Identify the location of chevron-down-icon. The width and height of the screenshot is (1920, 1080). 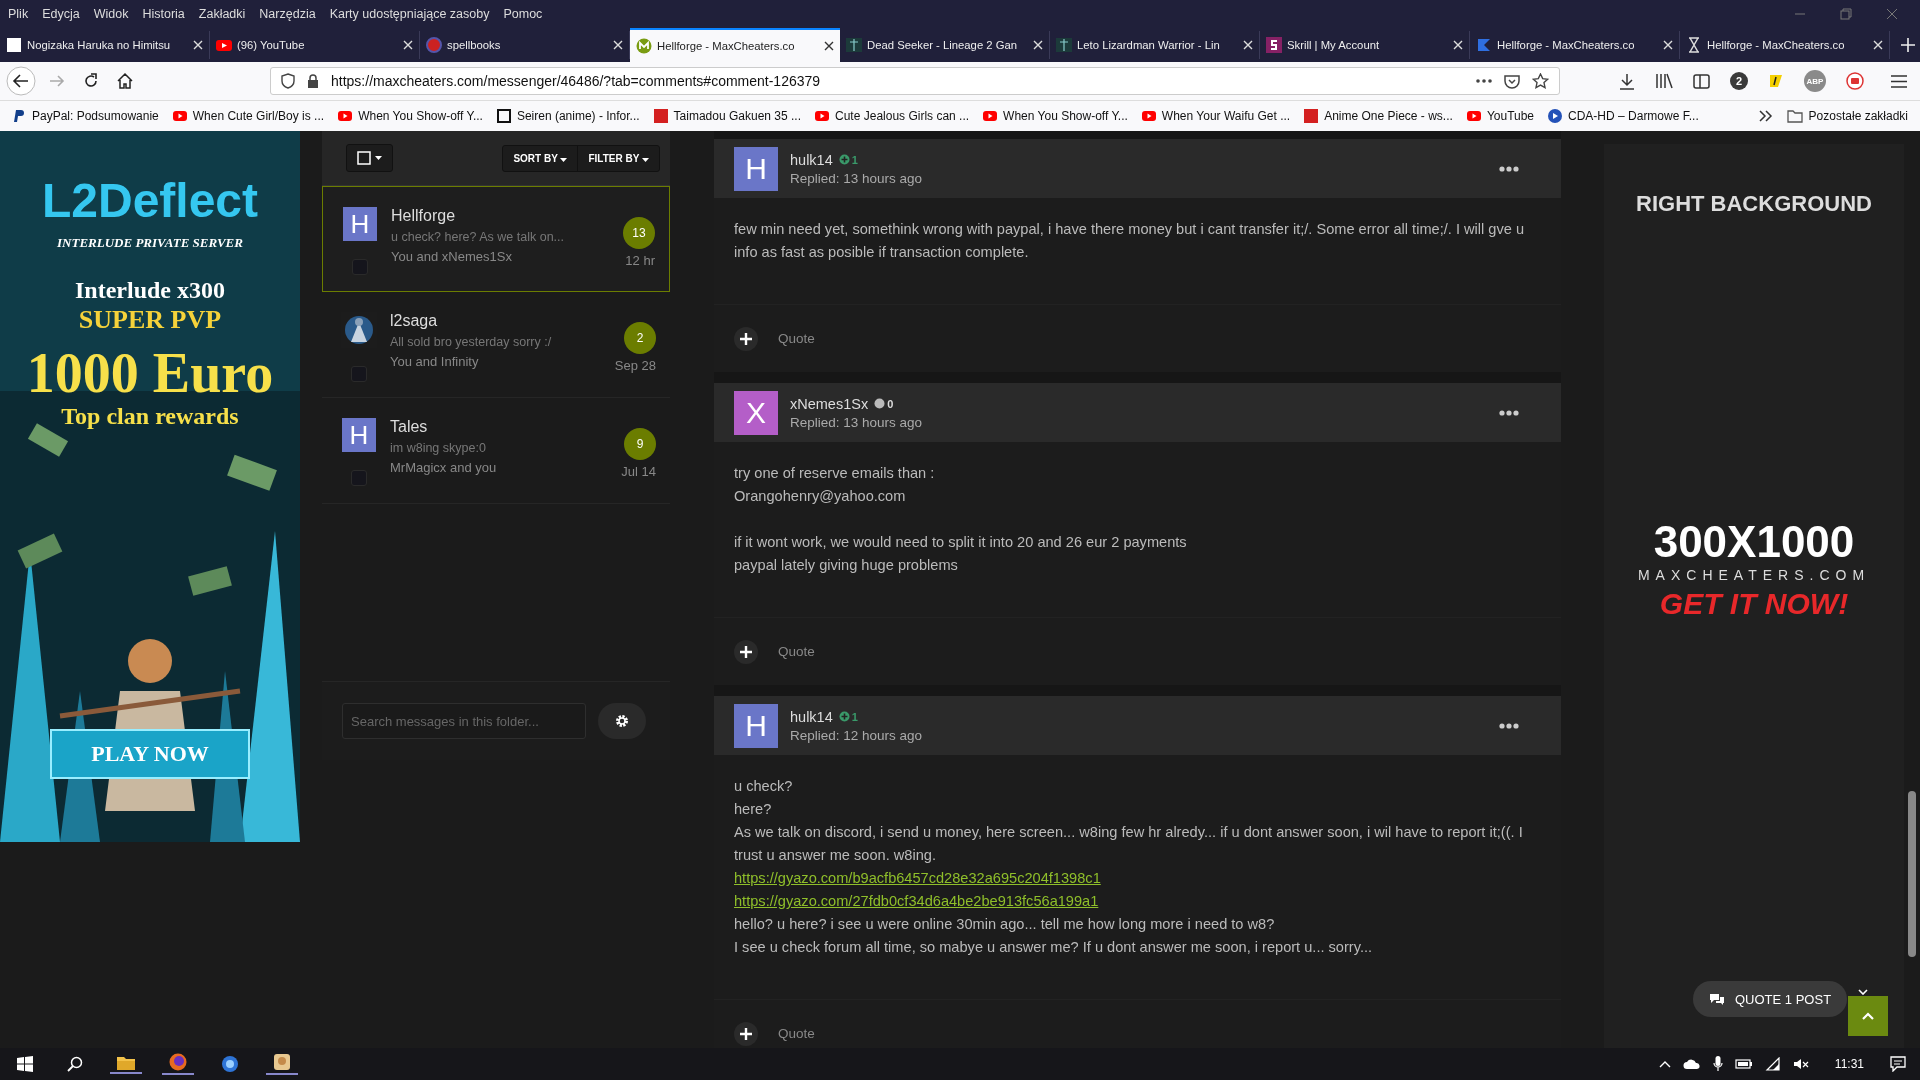
(1863, 992).